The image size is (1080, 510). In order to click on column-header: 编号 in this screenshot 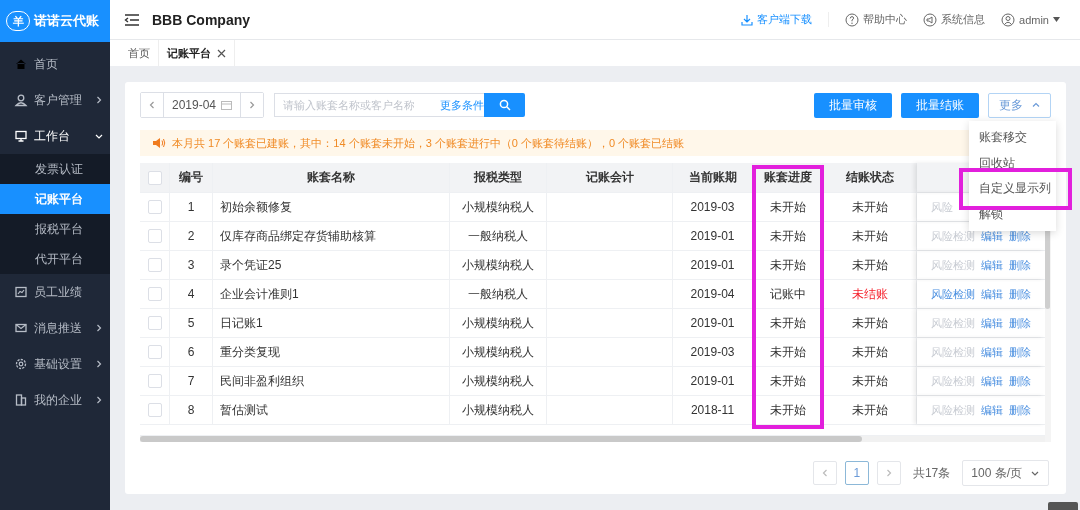, I will do `click(191, 177)`.